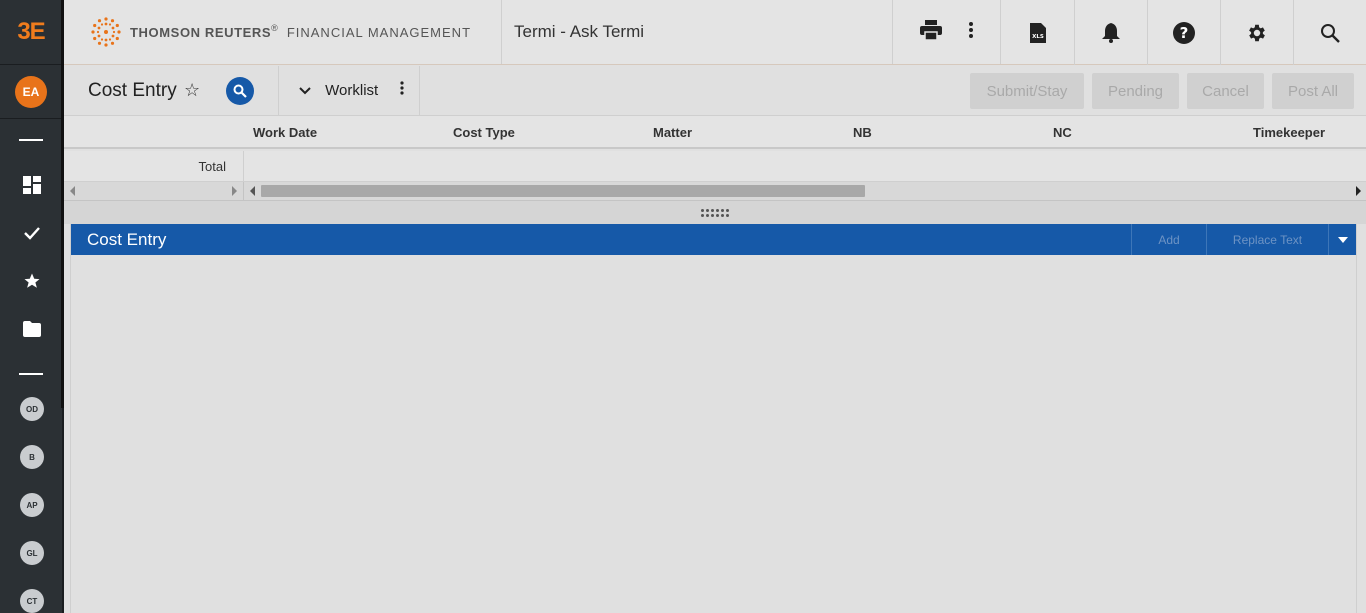 This screenshot has width=1366, height=613. Describe the element at coordinates (31, 32) in the screenshot. I see `app-logo: 3E` at that location.